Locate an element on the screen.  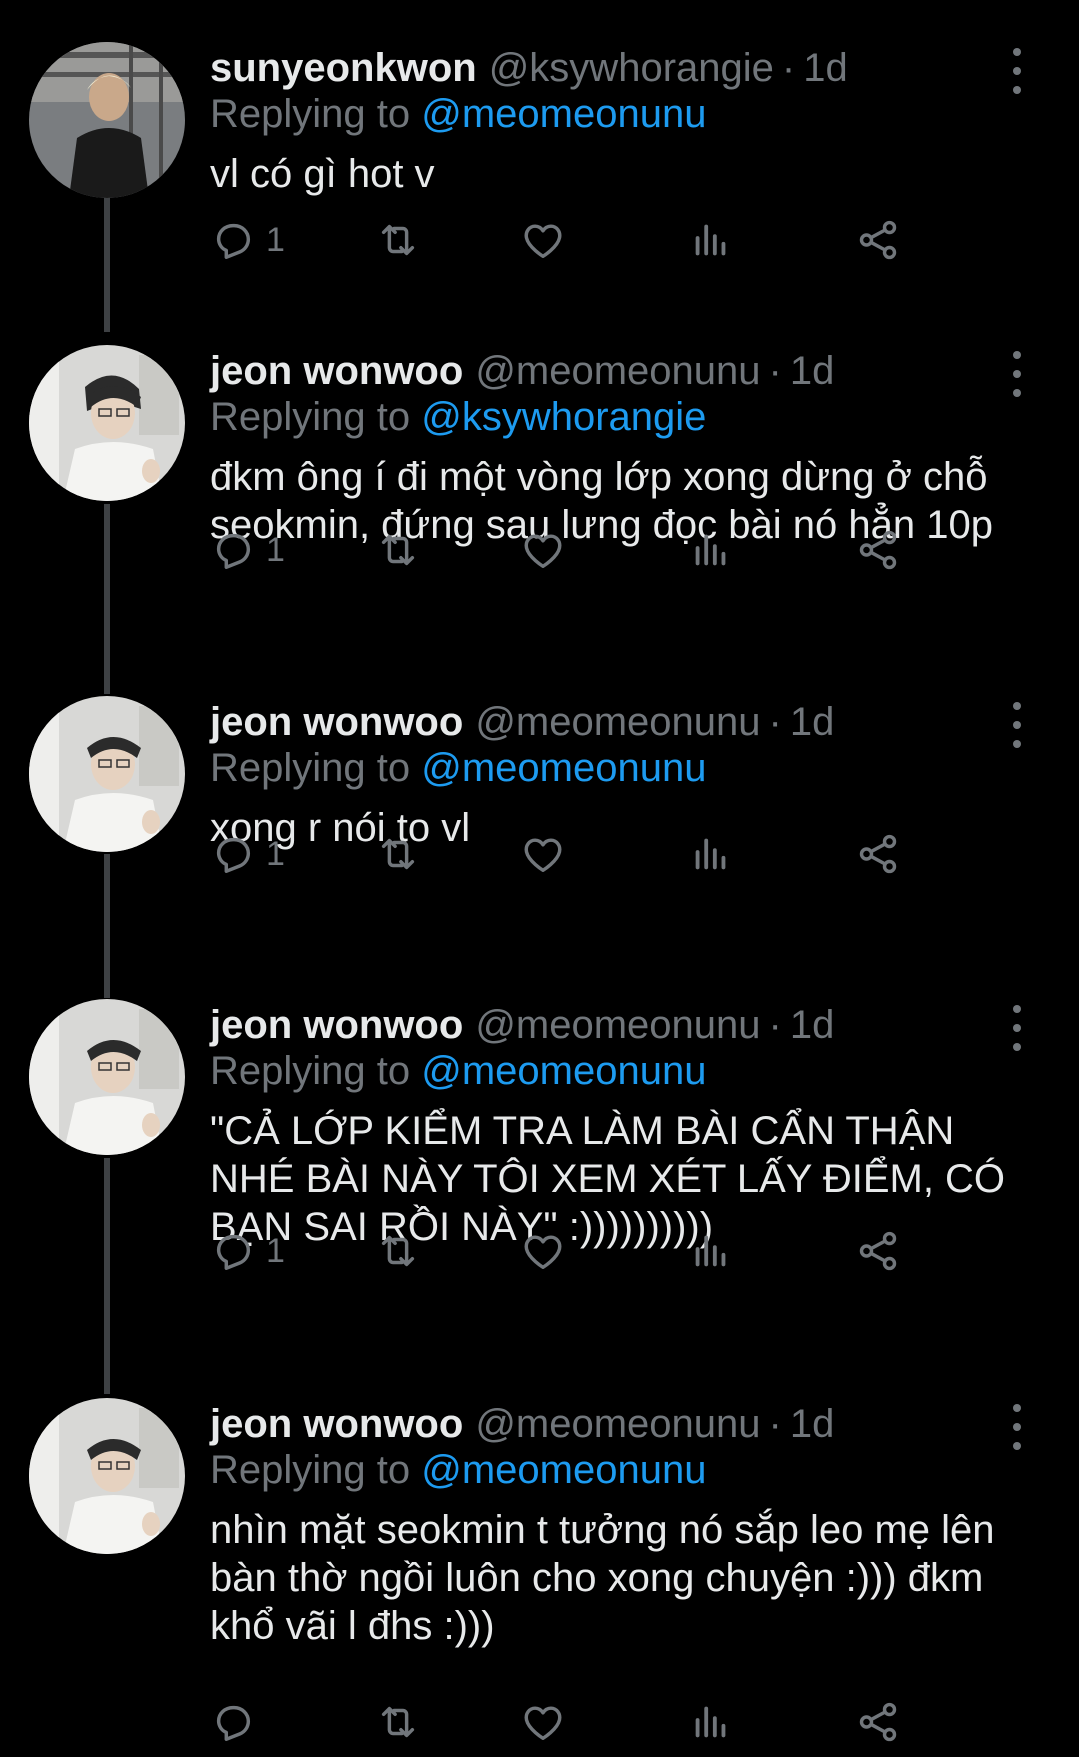
action-bar is located at coordinates (625, 1722).